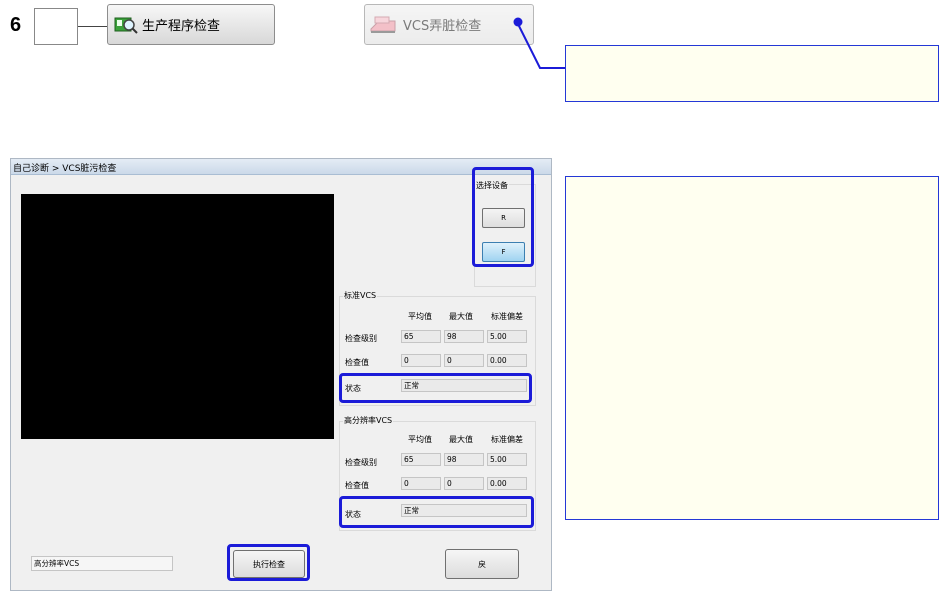 This screenshot has height=591, width=939. What do you see at coordinates (268, 562) in the screenshot?
I see `highlight-execute` at bounding box center [268, 562].